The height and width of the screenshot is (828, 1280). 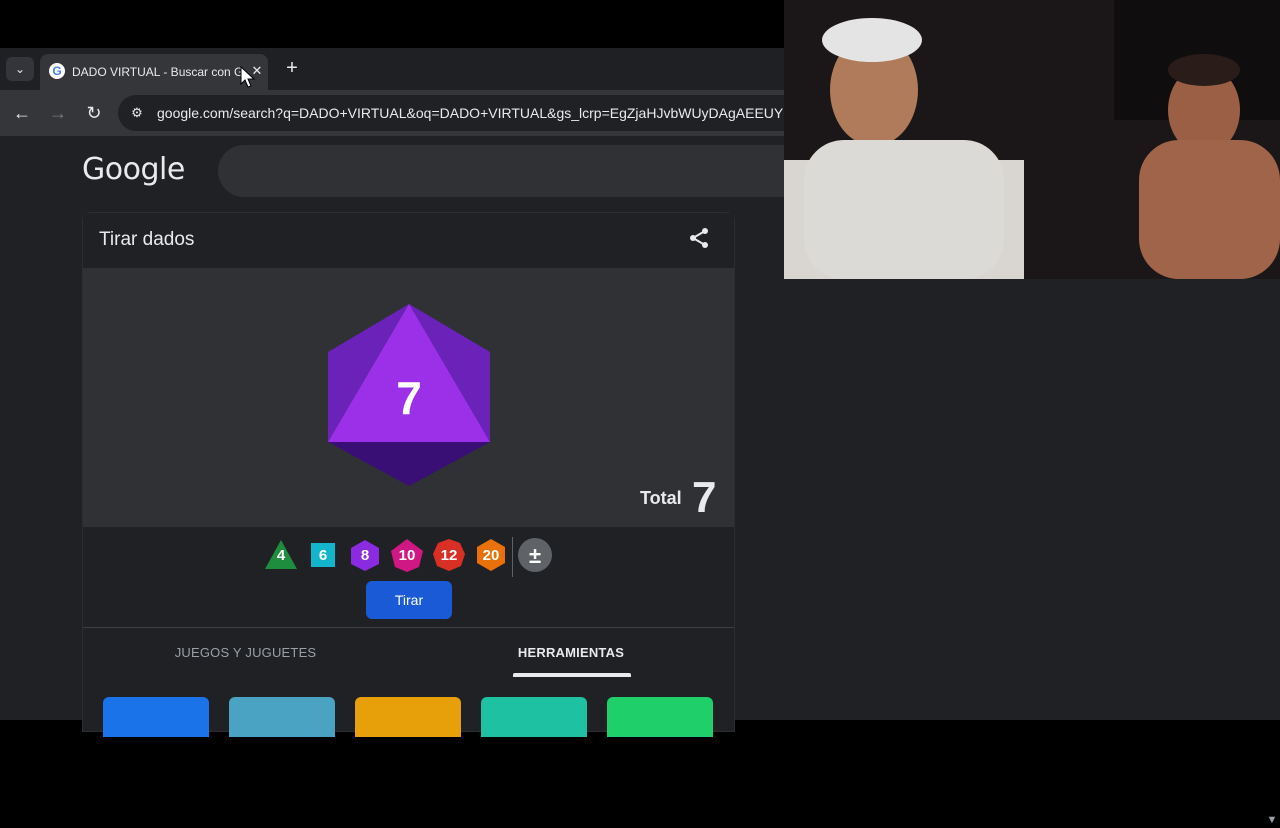 What do you see at coordinates (409, 600) in the screenshot?
I see `roll-button: Tirar` at bounding box center [409, 600].